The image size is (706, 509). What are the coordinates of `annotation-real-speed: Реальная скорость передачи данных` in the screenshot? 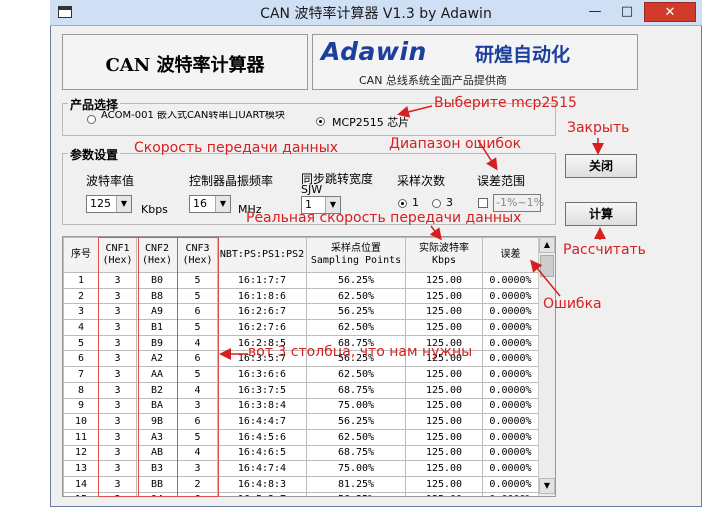 It's located at (384, 218).